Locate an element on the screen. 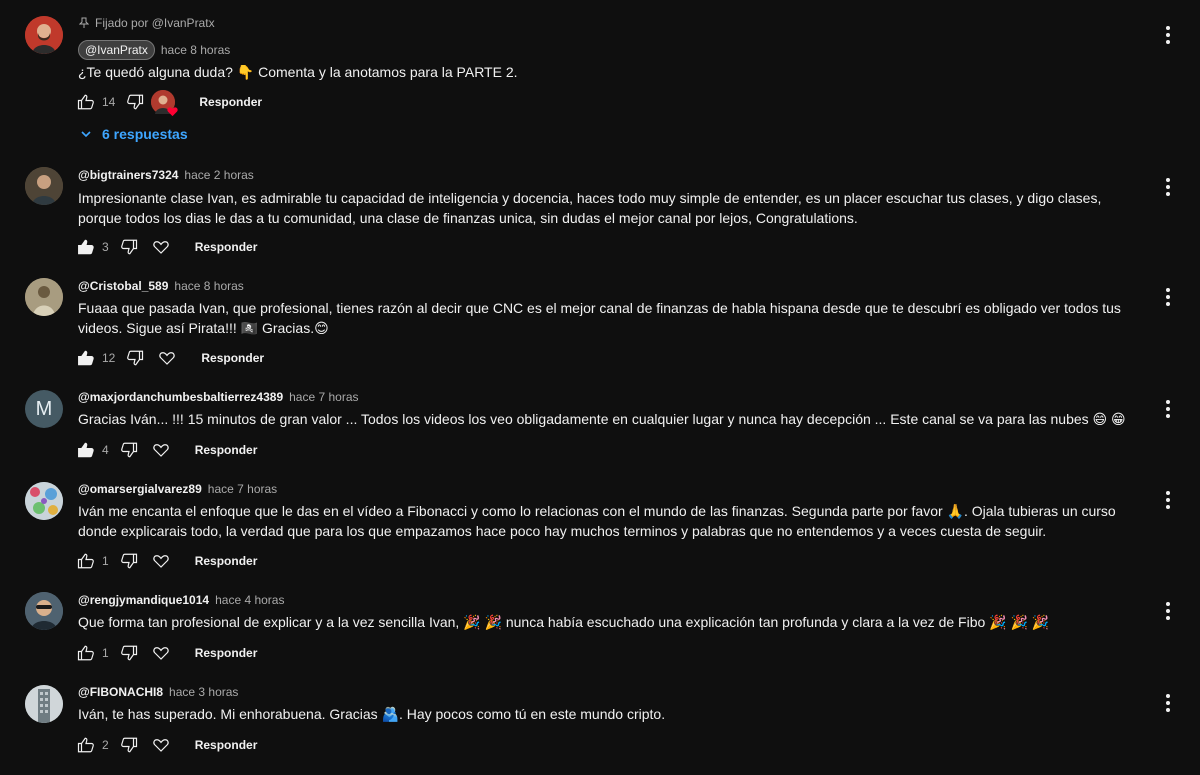 The height and width of the screenshot is (775, 1200). timestamp: hace 3 horas is located at coordinates (203, 692).